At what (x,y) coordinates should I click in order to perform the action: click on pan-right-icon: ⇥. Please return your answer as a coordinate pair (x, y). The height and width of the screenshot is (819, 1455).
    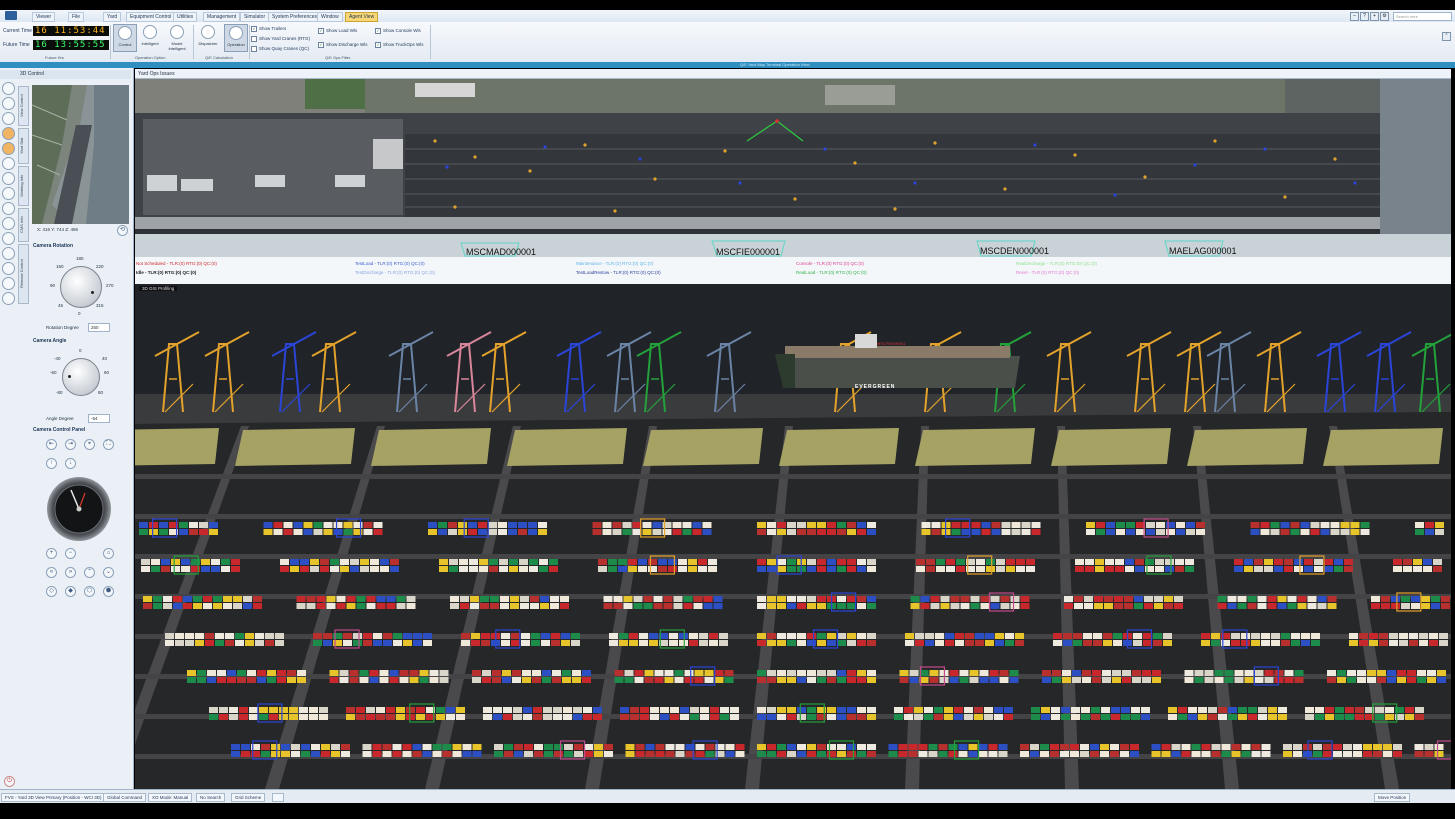
    Looking at the image, I should click on (70, 444).